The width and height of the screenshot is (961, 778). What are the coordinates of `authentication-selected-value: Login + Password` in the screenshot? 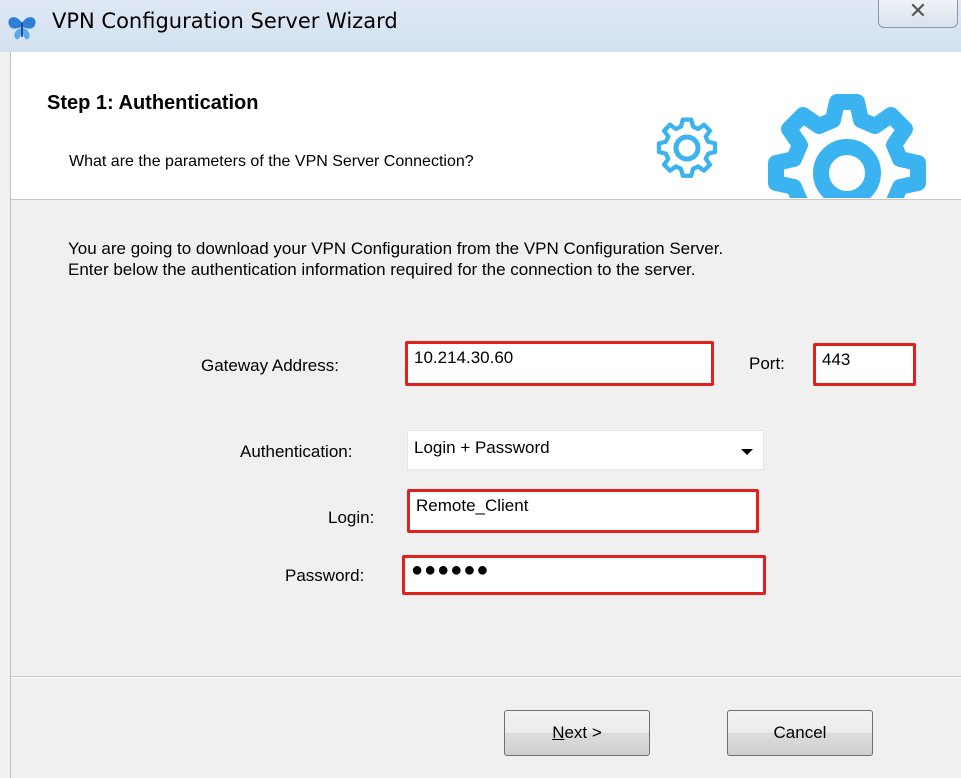 It's located at (482, 447).